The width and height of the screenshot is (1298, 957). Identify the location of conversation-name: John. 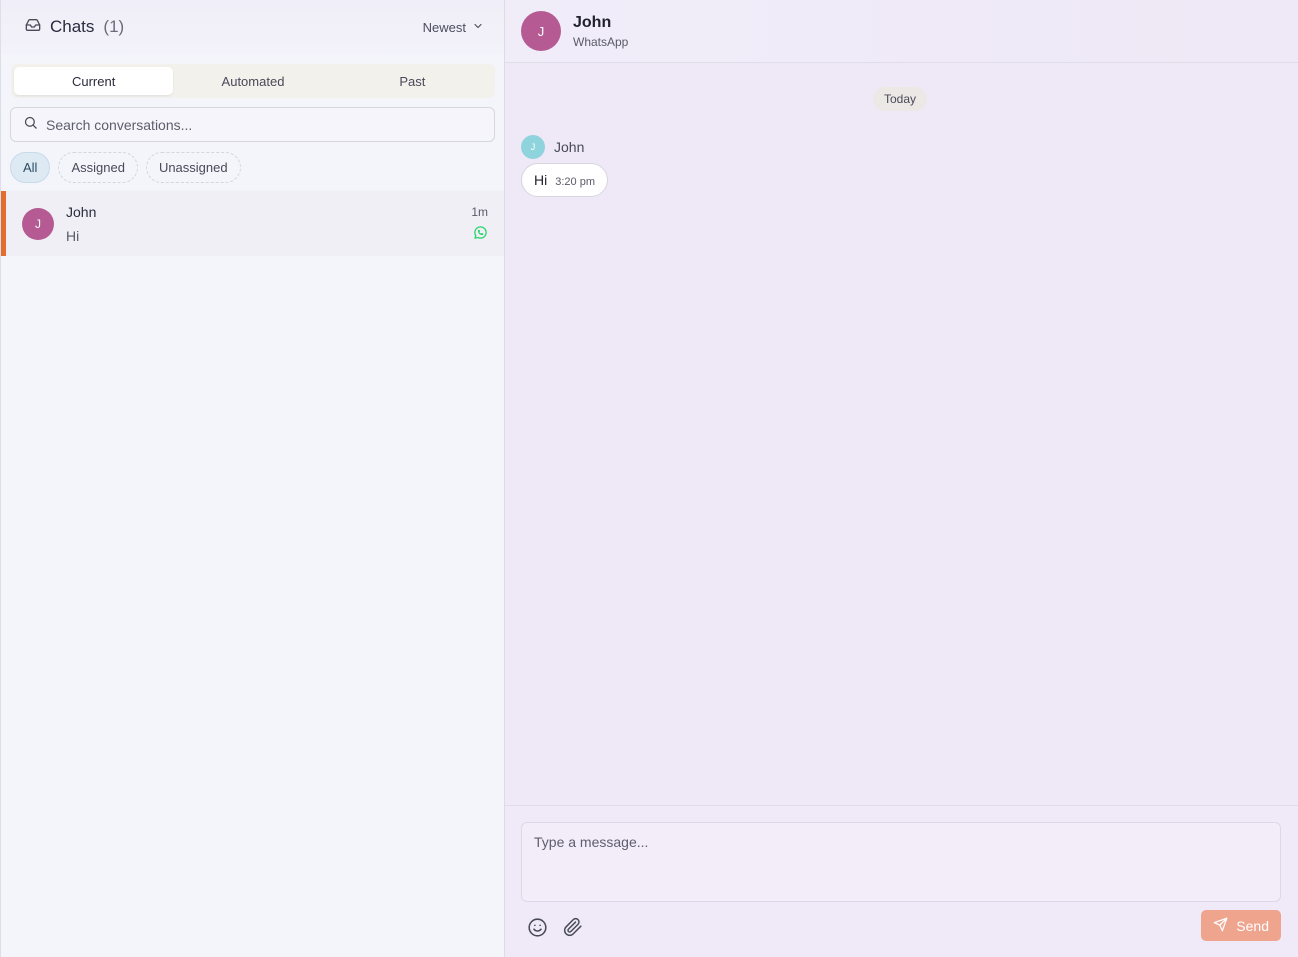
(81, 211).